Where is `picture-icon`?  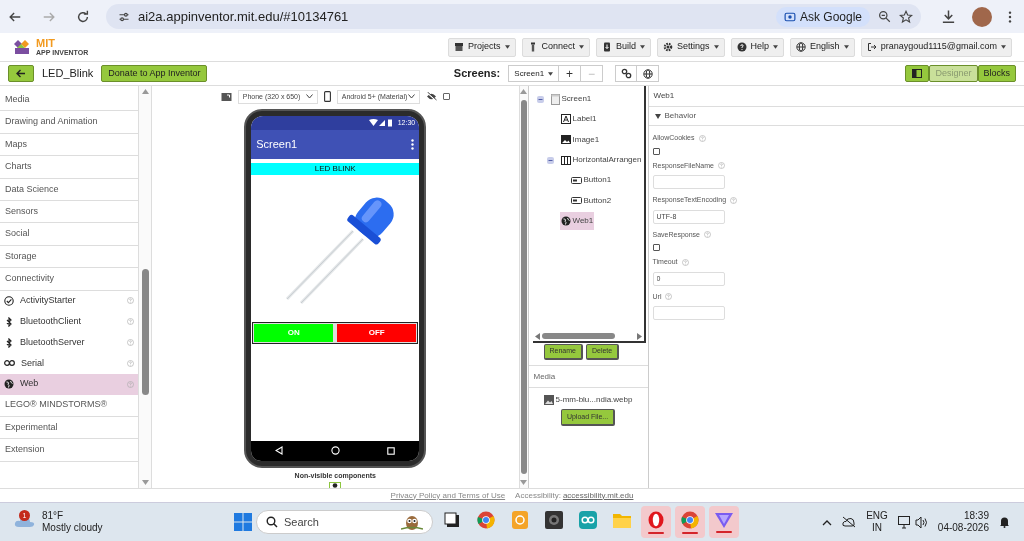
picture-icon is located at coordinates (548, 400).